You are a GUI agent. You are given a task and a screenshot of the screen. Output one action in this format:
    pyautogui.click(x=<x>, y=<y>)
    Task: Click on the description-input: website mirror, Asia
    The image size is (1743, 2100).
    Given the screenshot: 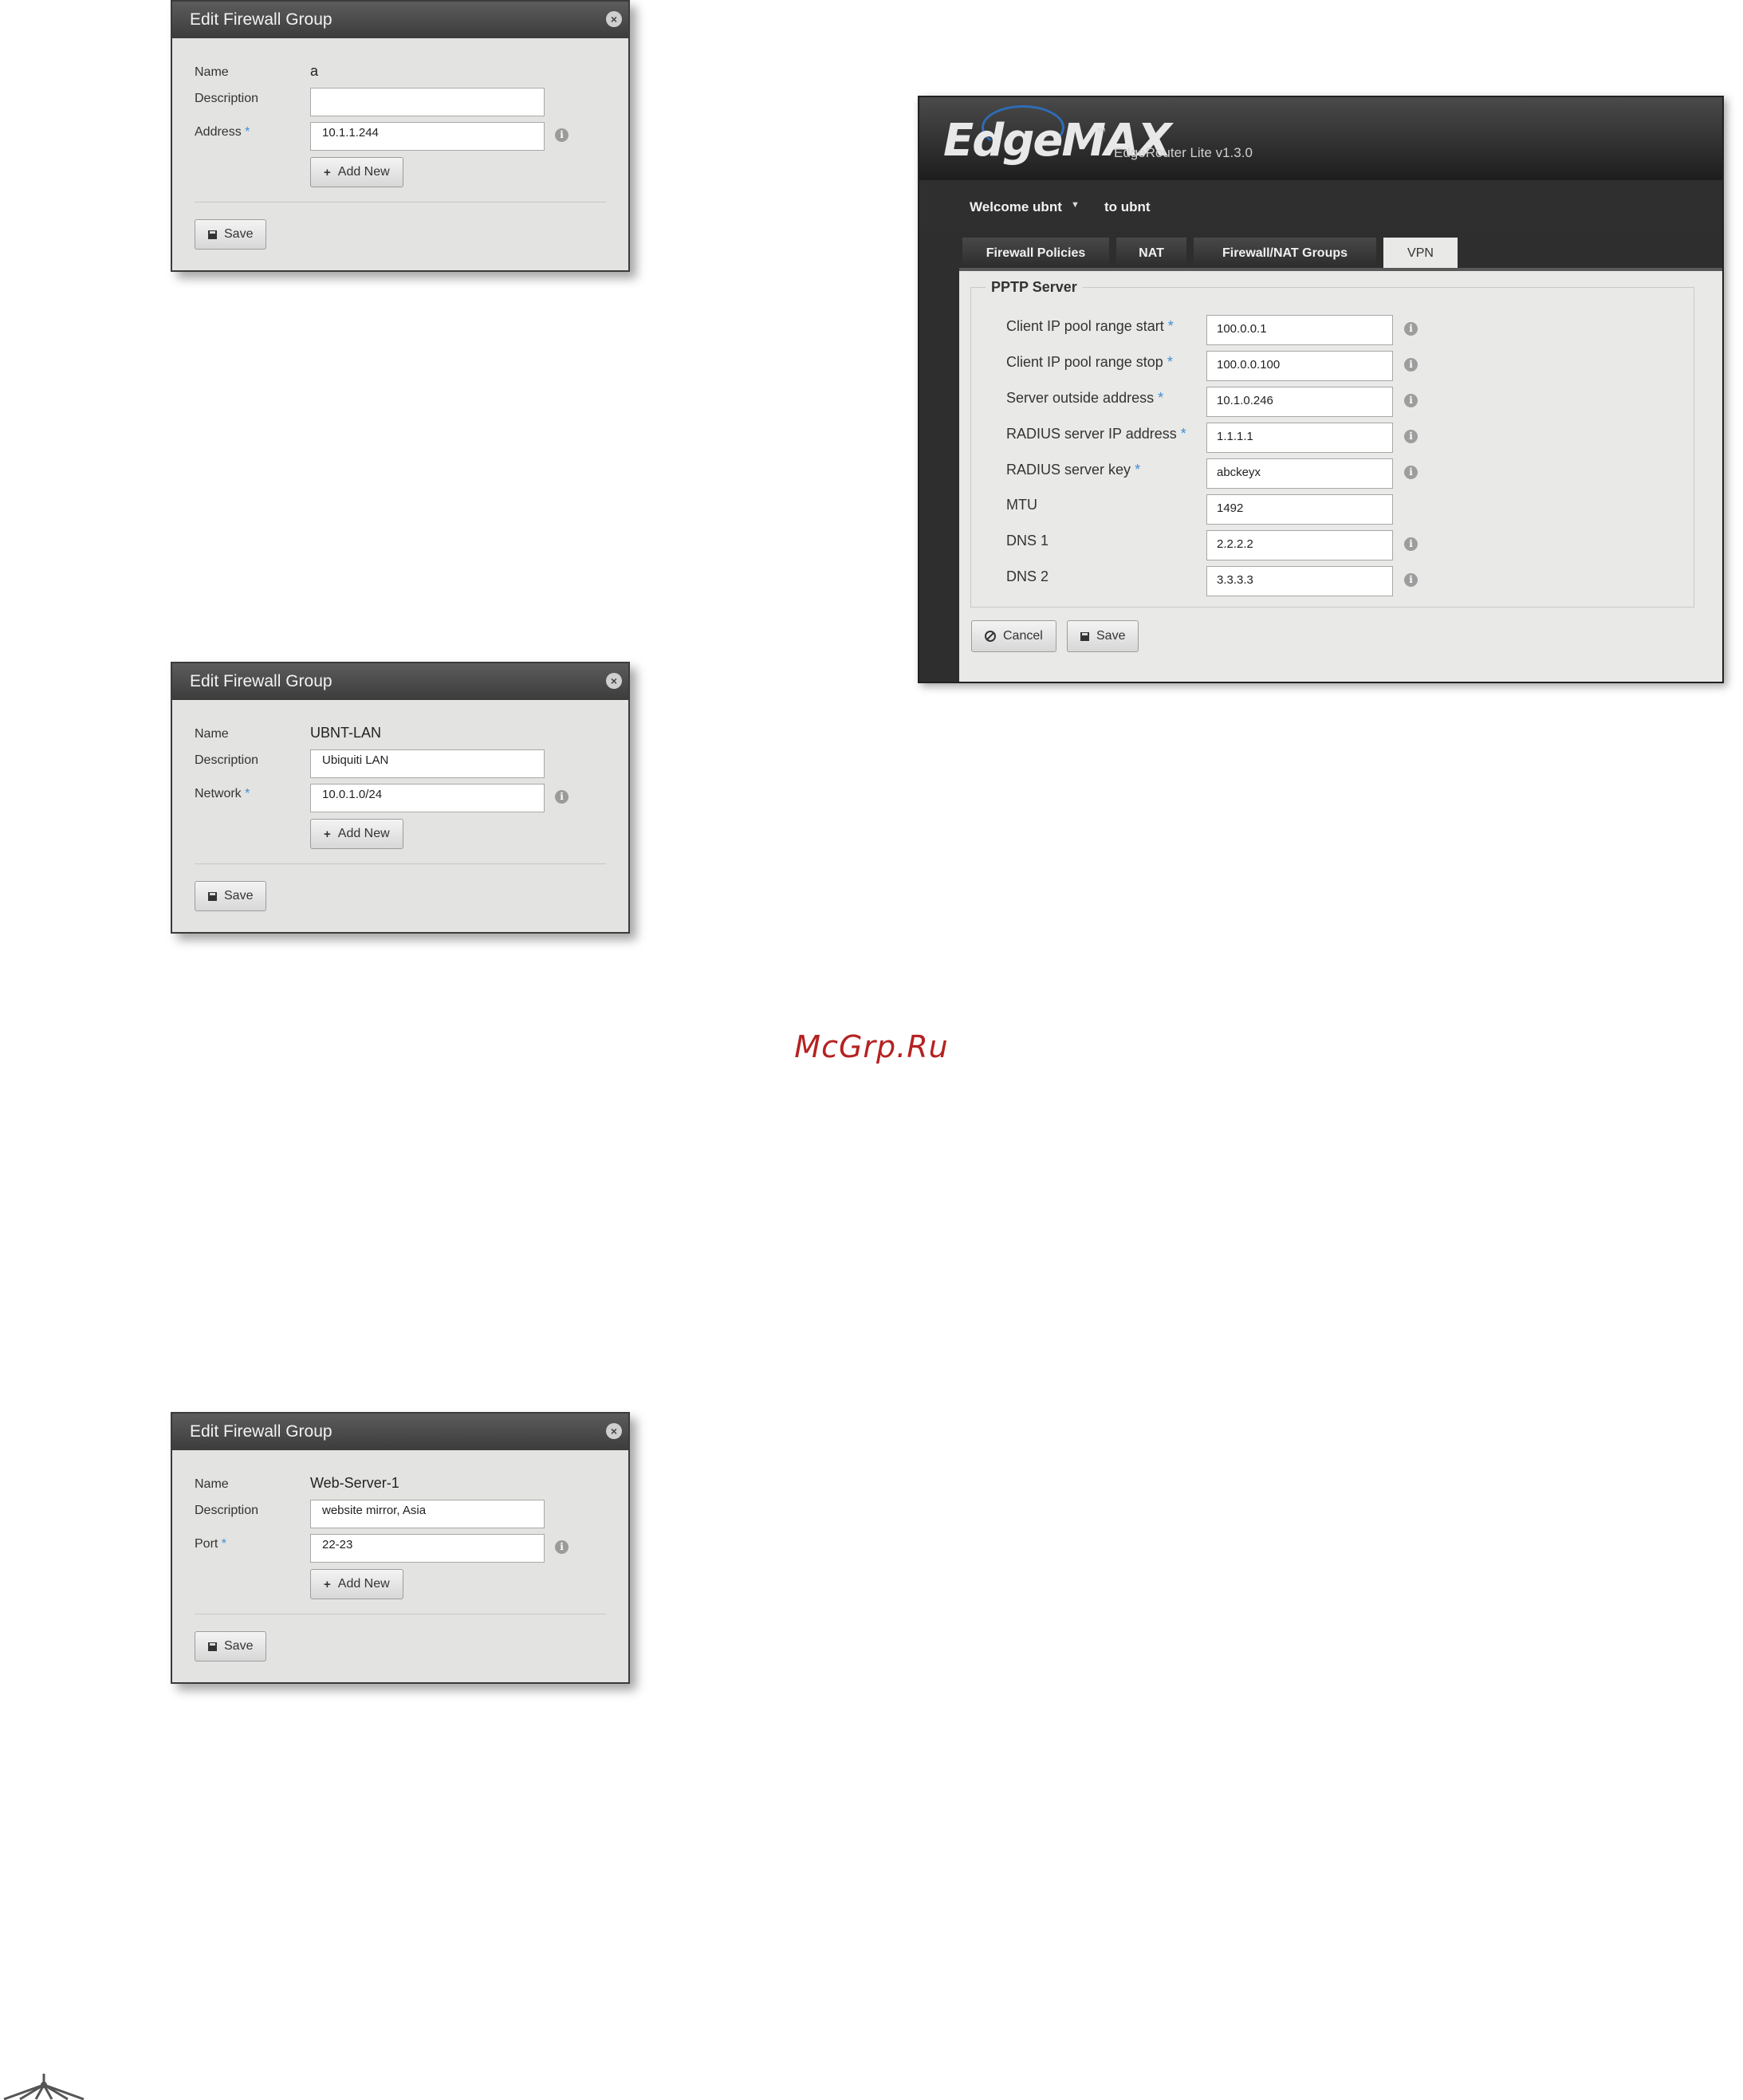 What is the action you would take?
    pyautogui.click(x=427, y=1514)
    